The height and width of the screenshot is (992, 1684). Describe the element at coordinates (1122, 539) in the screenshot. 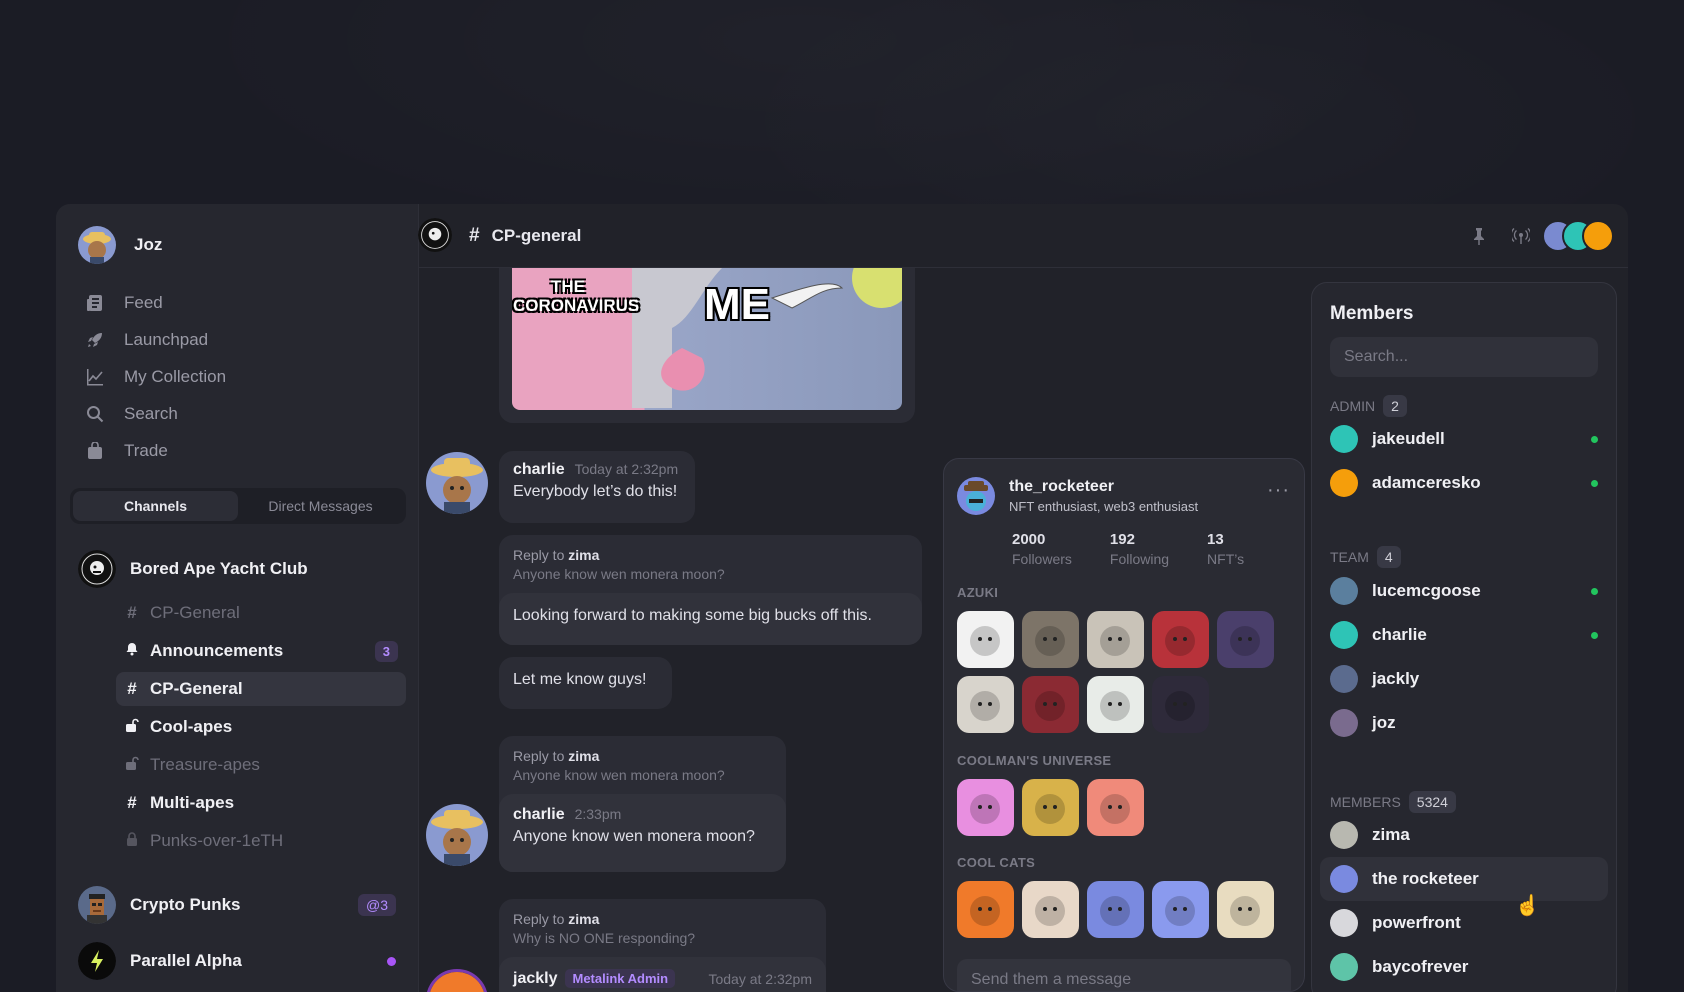

I see `stat-value: 192` at that location.